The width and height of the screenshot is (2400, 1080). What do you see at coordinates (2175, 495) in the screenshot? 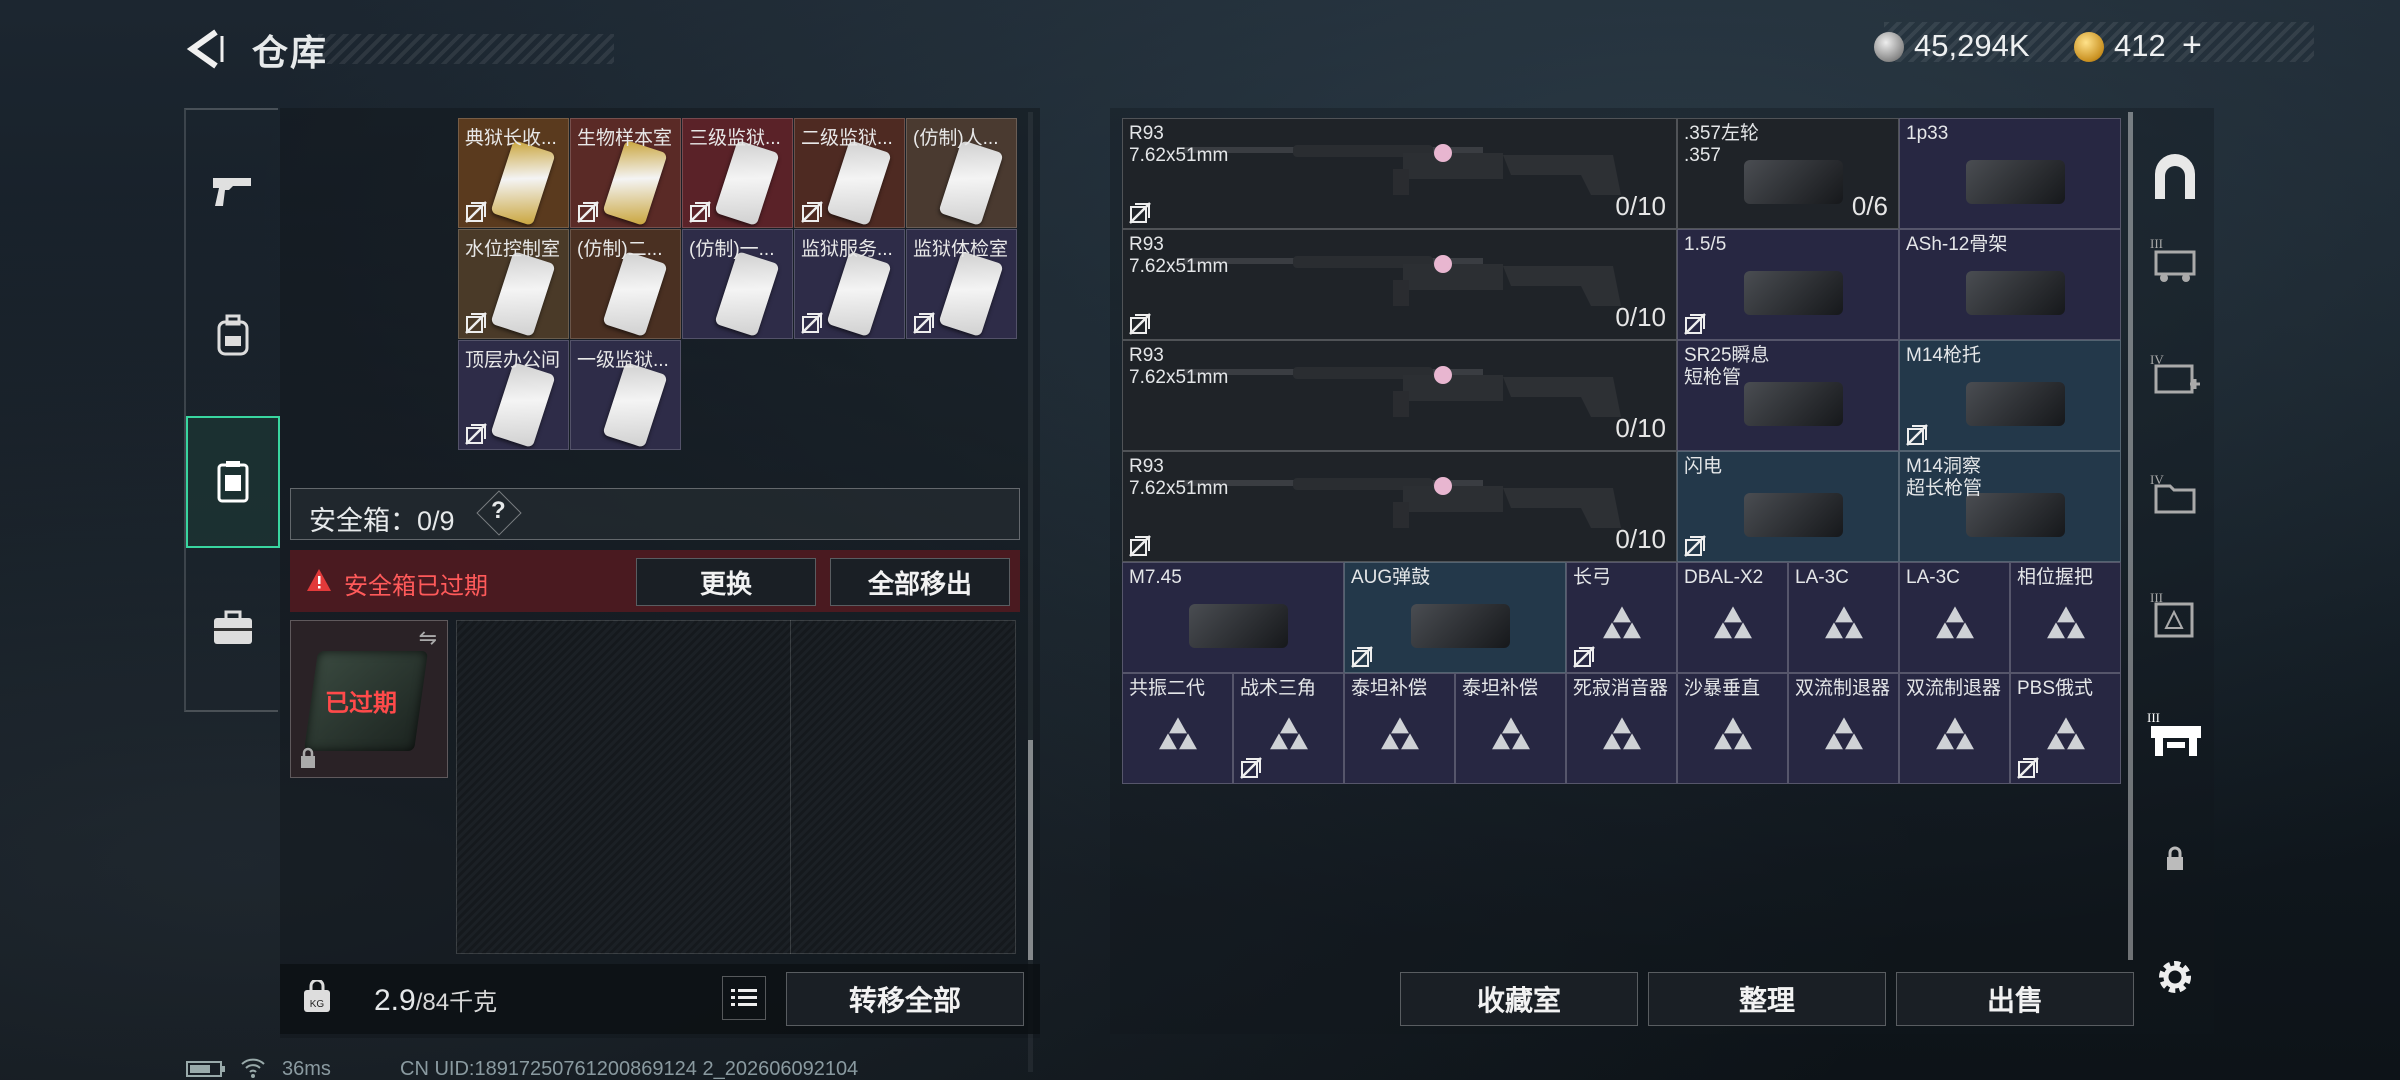
I see `nav-tier4-folder: IV` at bounding box center [2175, 495].